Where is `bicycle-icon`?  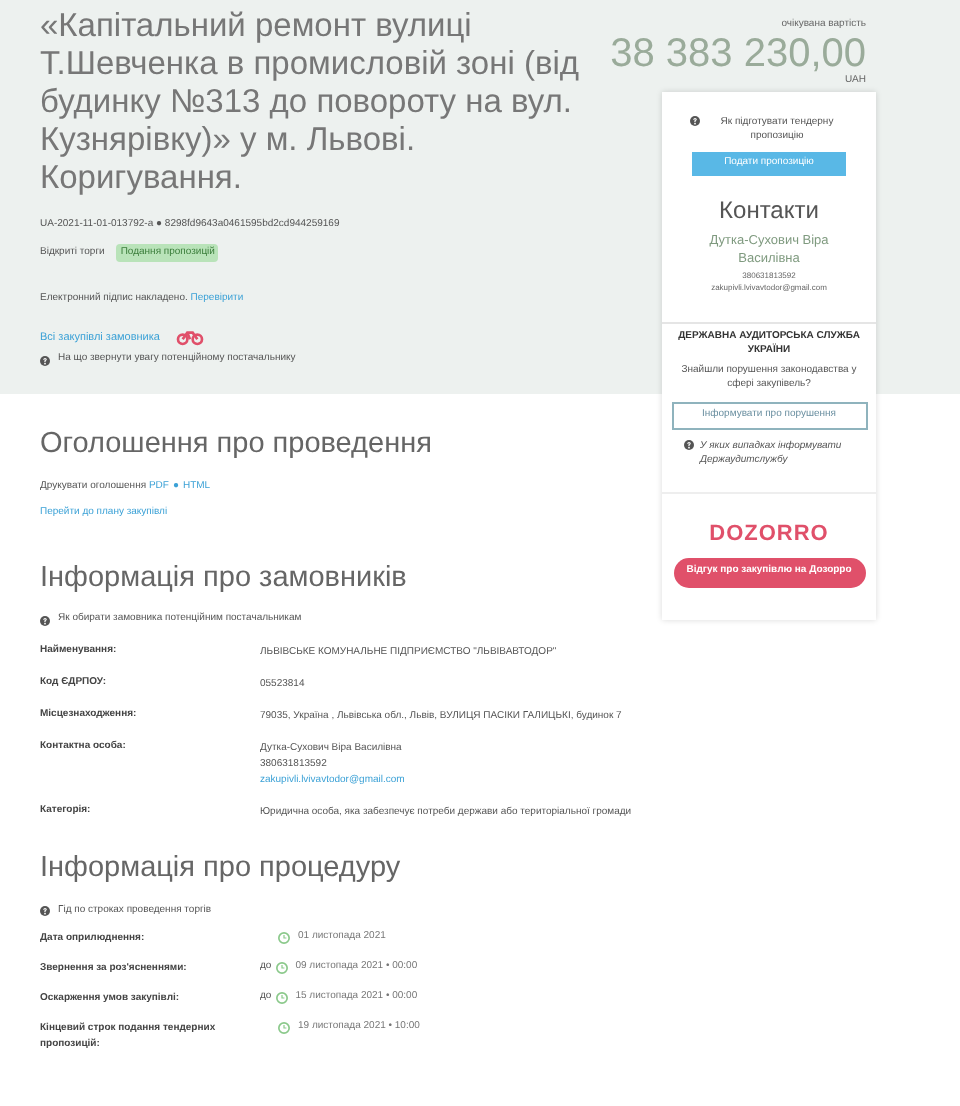 bicycle-icon is located at coordinates (189, 338).